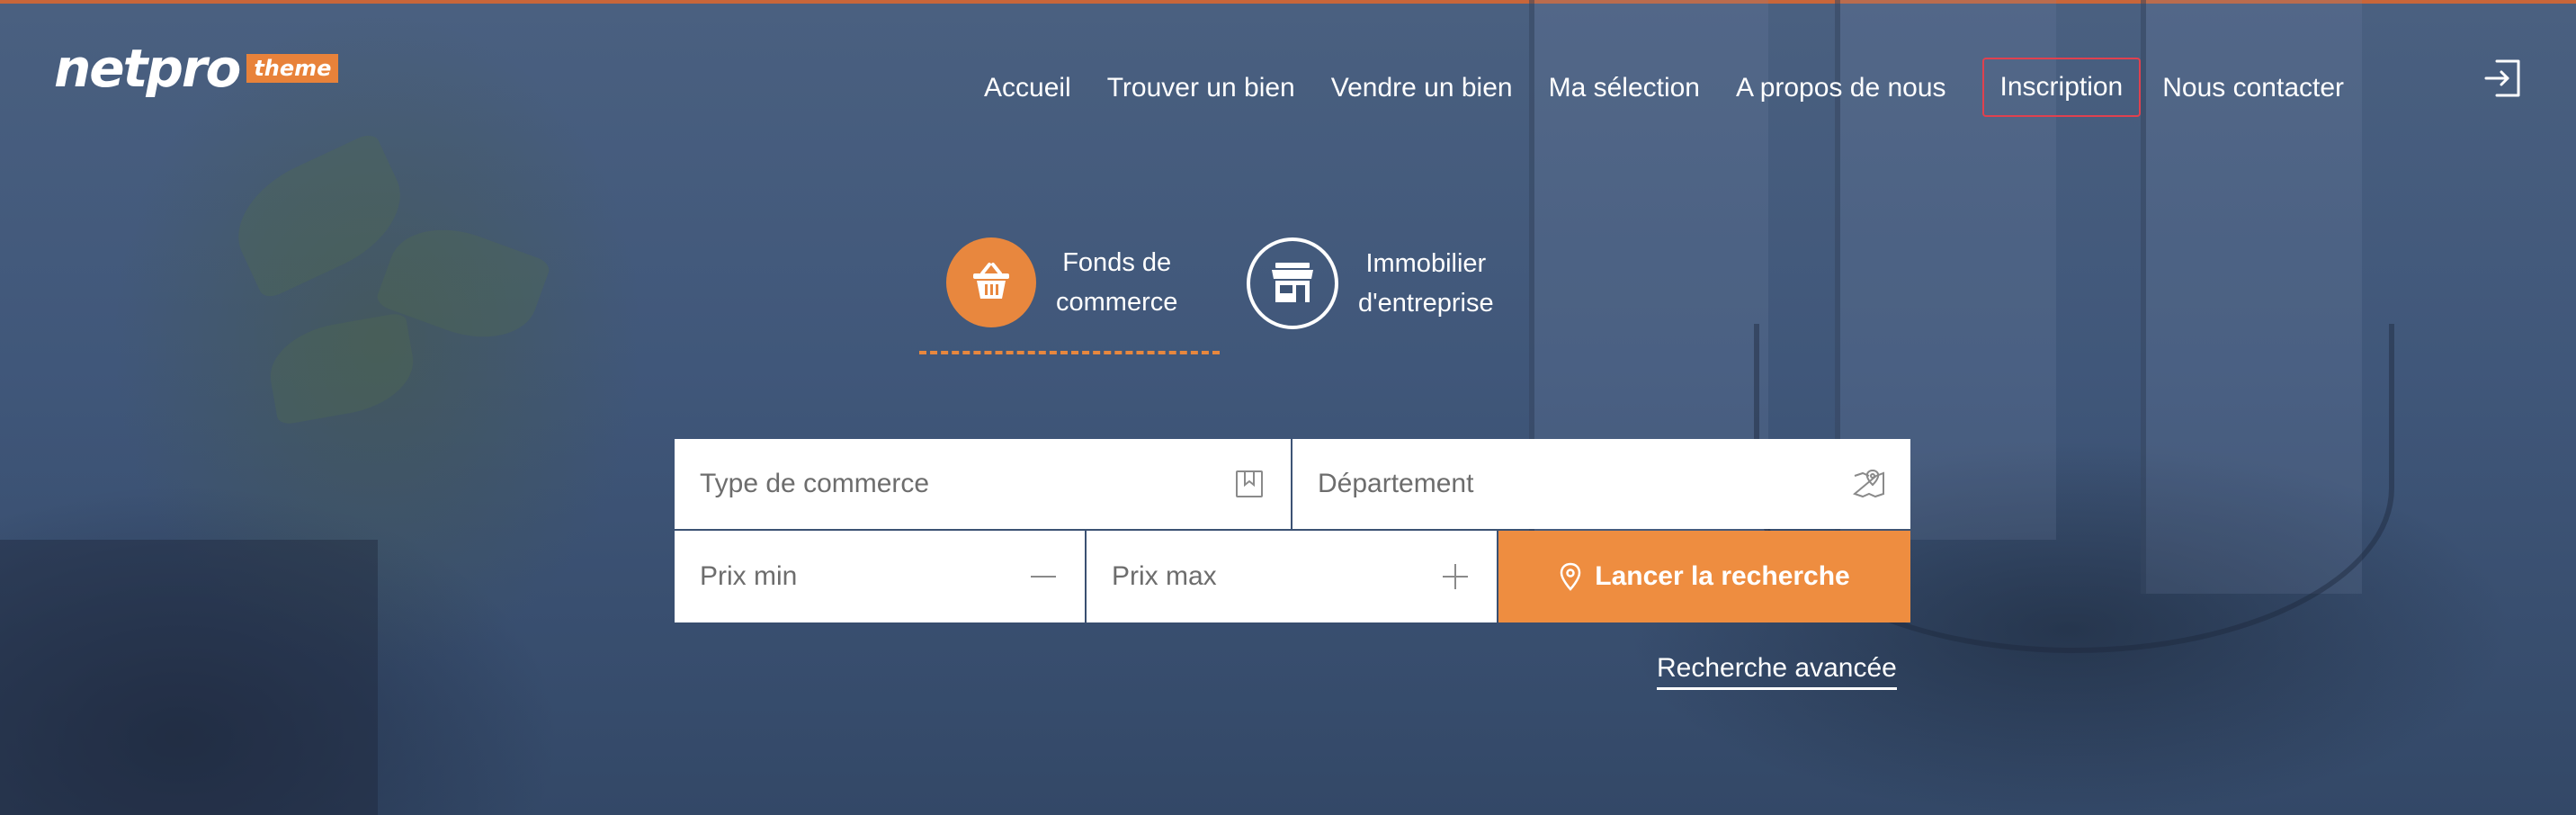 The image size is (2576, 815). What do you see at coordinates (1292, 576) in the screenshot?
I see `prix-max-input: Prix max` at bounding box center [1292, 576].